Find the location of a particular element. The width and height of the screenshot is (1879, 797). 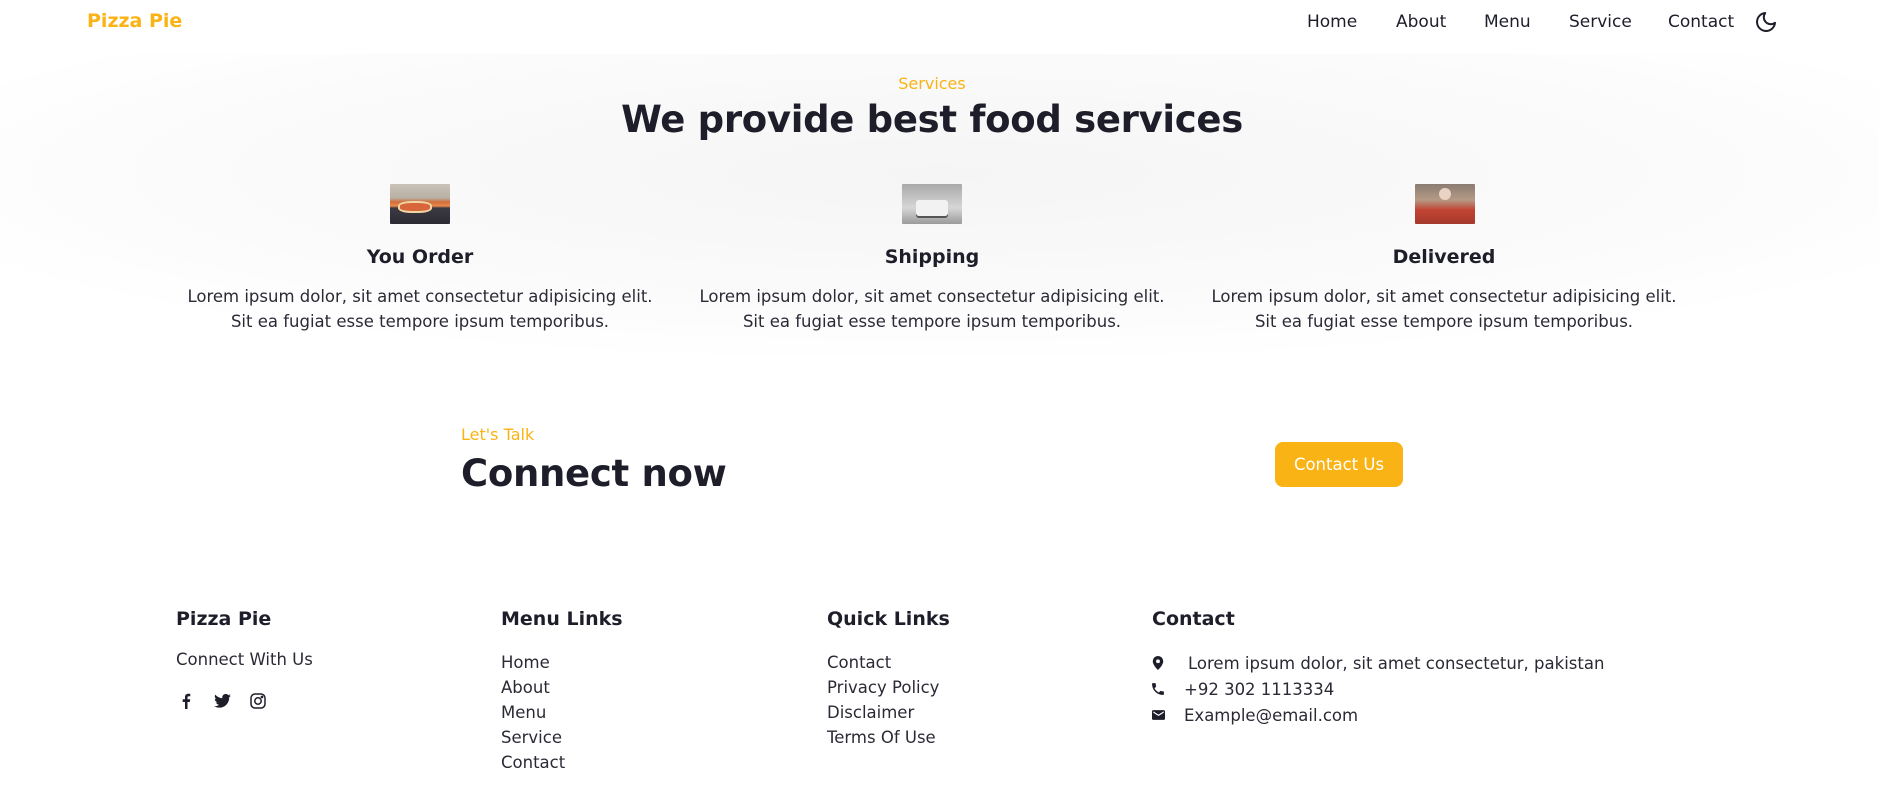

service-card-title: Delivered is located at coordinates (1444, 257).